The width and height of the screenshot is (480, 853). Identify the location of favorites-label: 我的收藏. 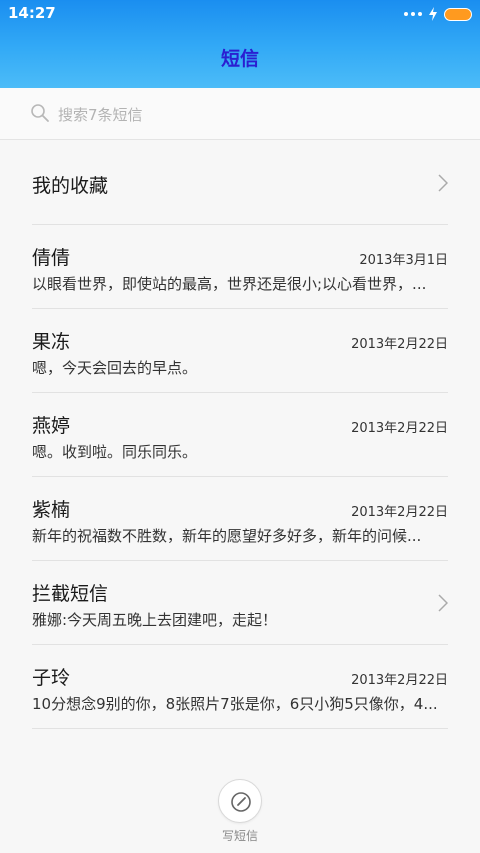
(70, 186).